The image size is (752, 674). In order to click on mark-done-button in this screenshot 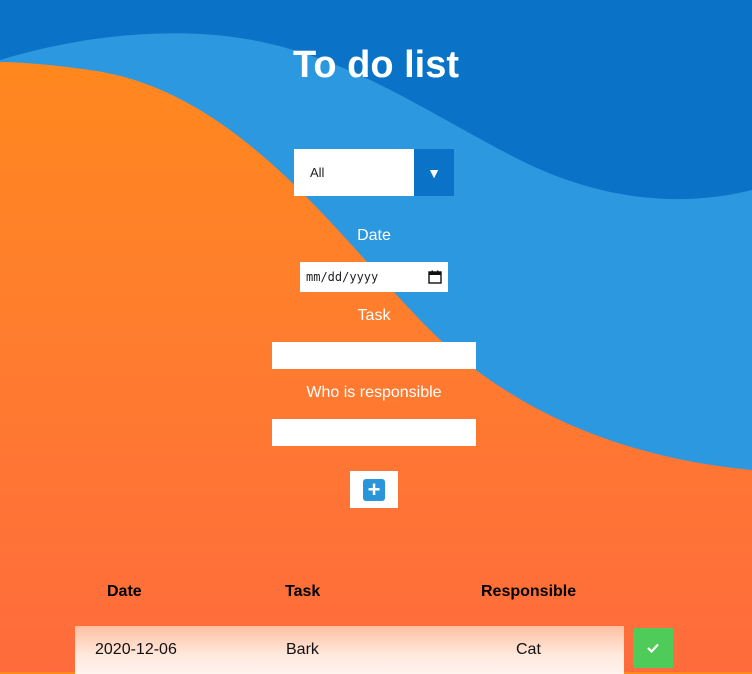, I will do `click(653, 648)`.